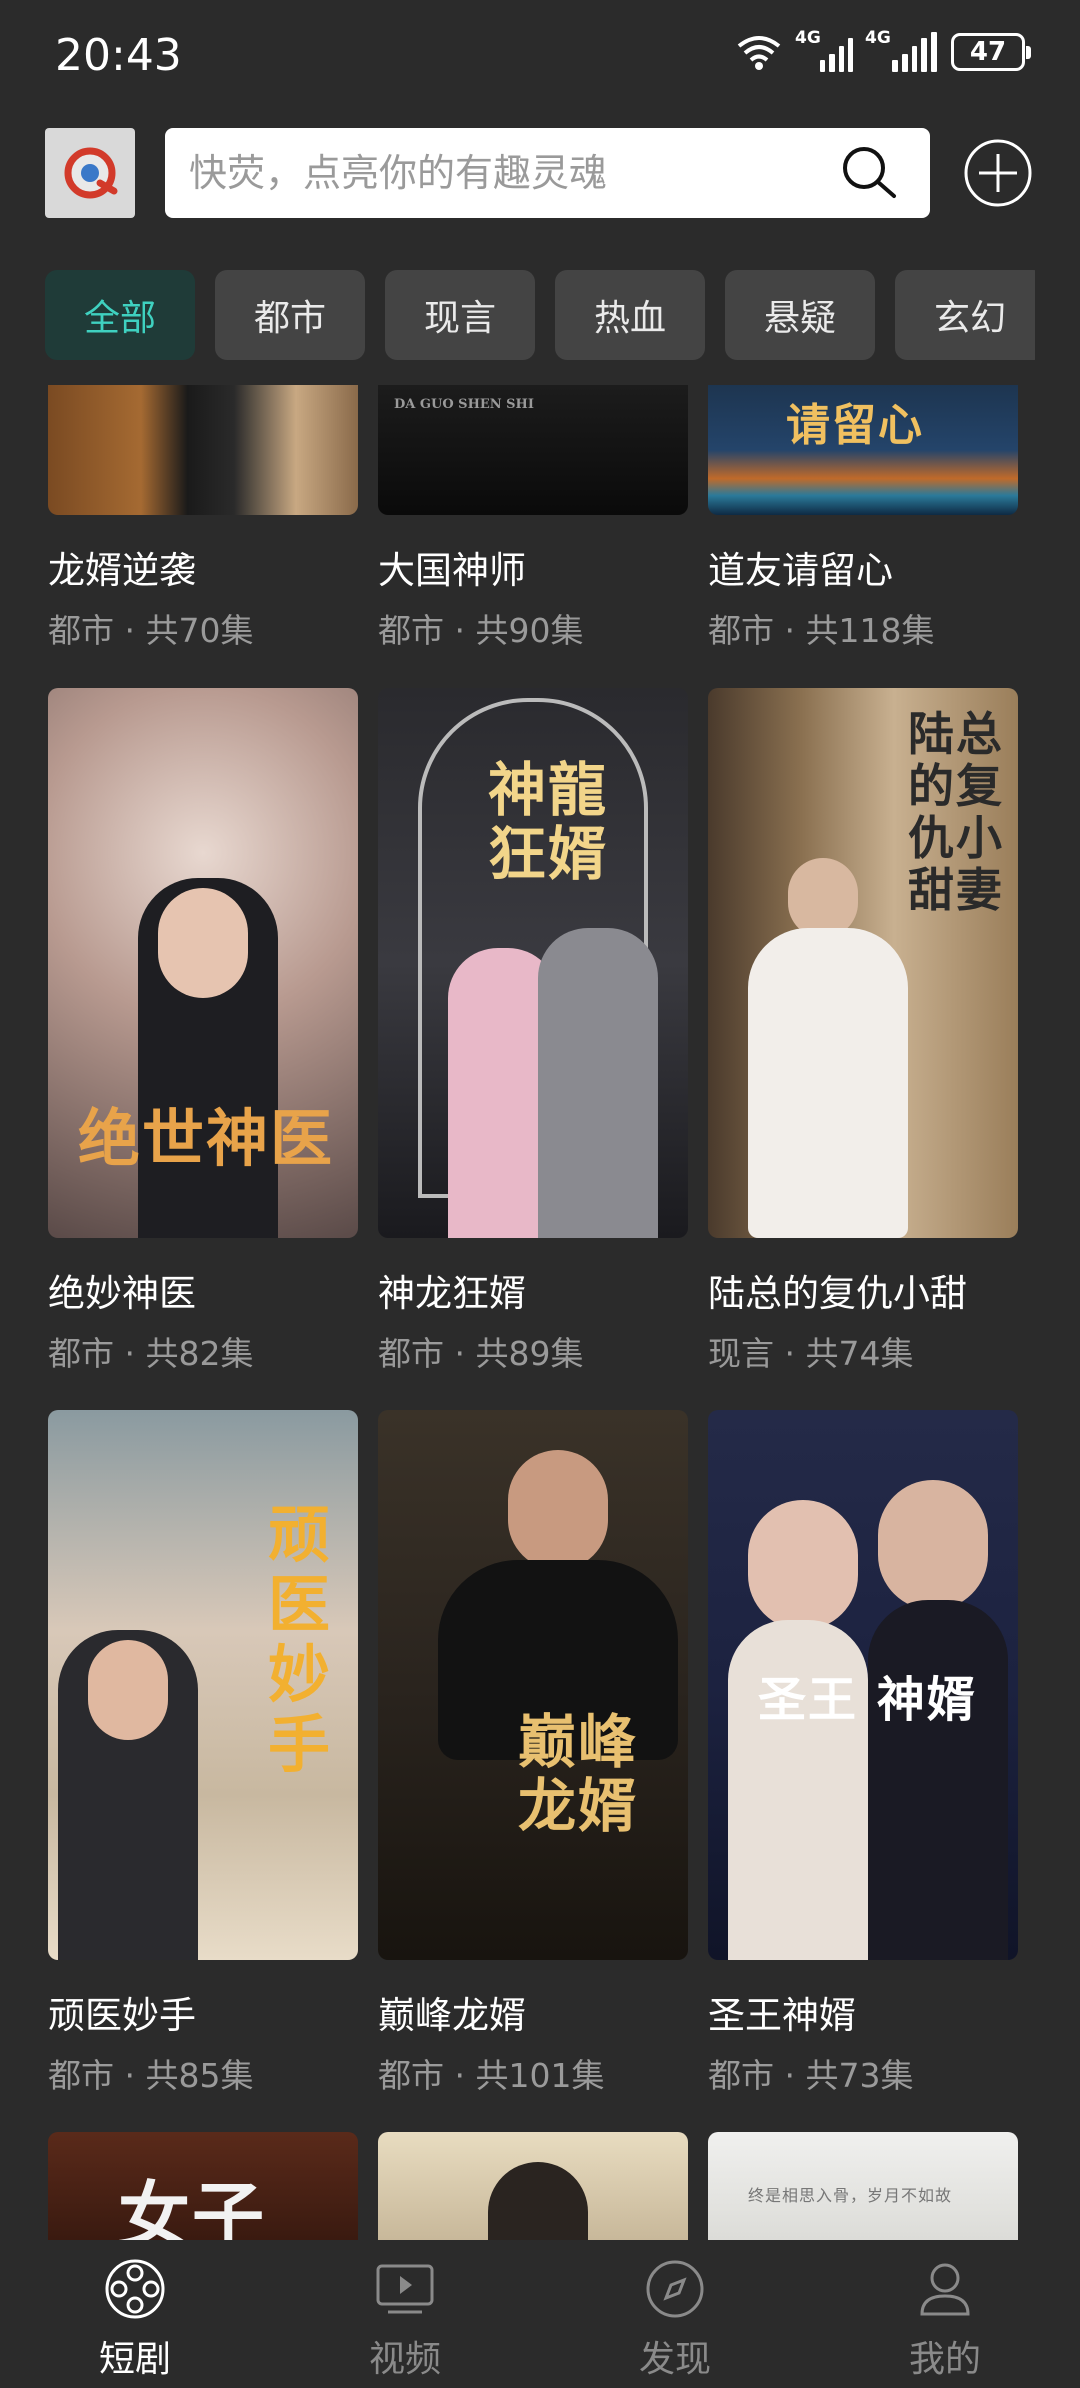  What do you see at coordinates (489, 173) in the screenshot?
I see `search-input` at bounding box center [489, 173].